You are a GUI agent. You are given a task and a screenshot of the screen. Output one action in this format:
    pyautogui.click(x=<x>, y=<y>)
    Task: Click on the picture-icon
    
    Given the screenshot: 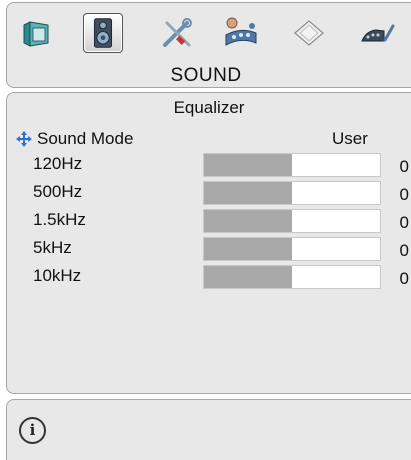 What is the action you would take?
    pyautogui.click(x=36, y=34)
    